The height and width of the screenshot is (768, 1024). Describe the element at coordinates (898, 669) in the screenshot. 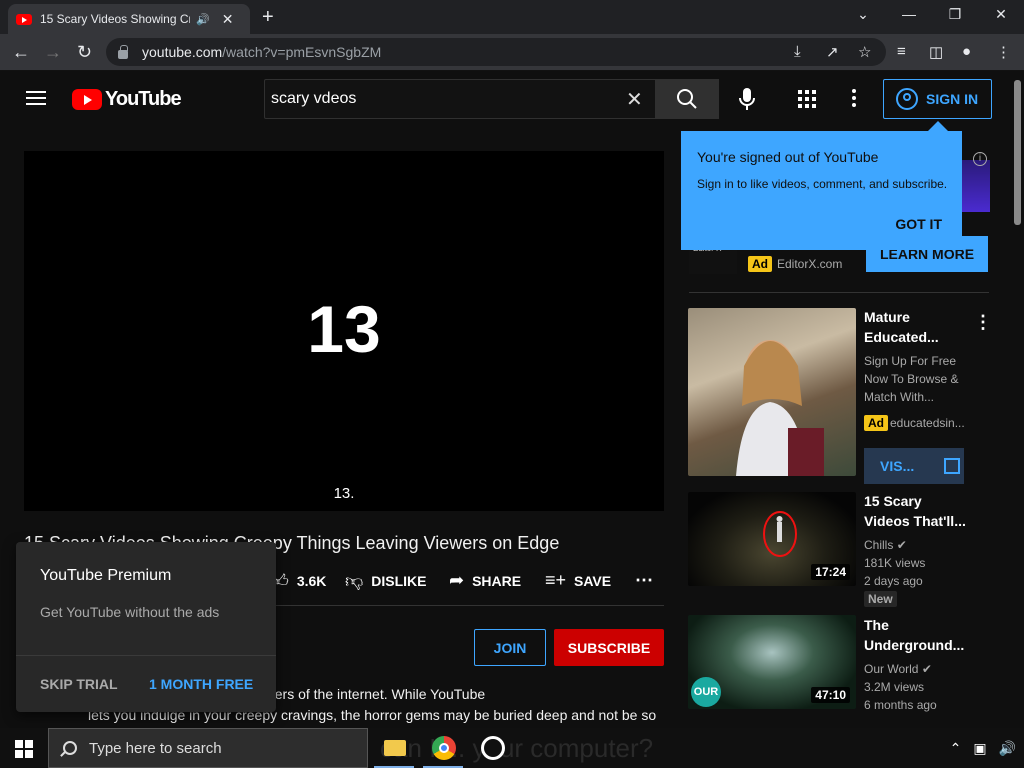

I see `channel-name: Our World ✔` at that location.